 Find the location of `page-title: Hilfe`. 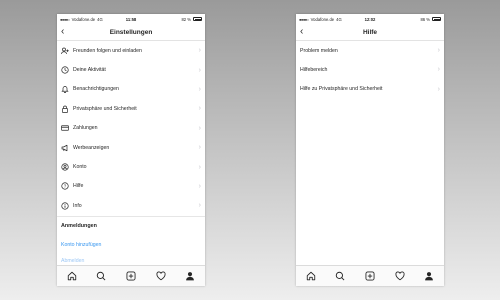

page-title: Hilfe is located at coordinates (370, 32).